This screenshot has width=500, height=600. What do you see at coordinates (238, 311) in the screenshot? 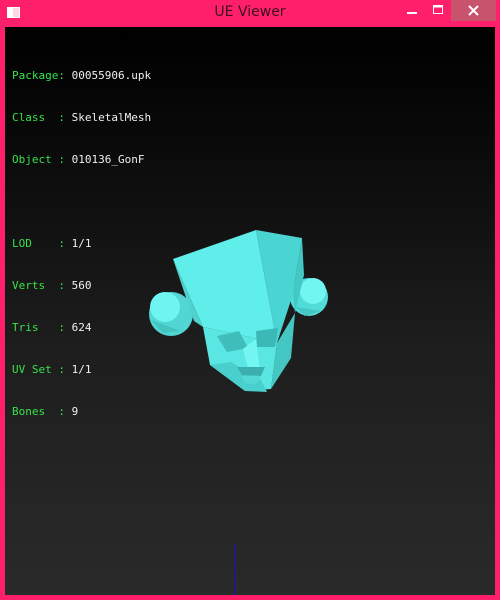
I see `head-mesh` at bounding box center [238, 311].